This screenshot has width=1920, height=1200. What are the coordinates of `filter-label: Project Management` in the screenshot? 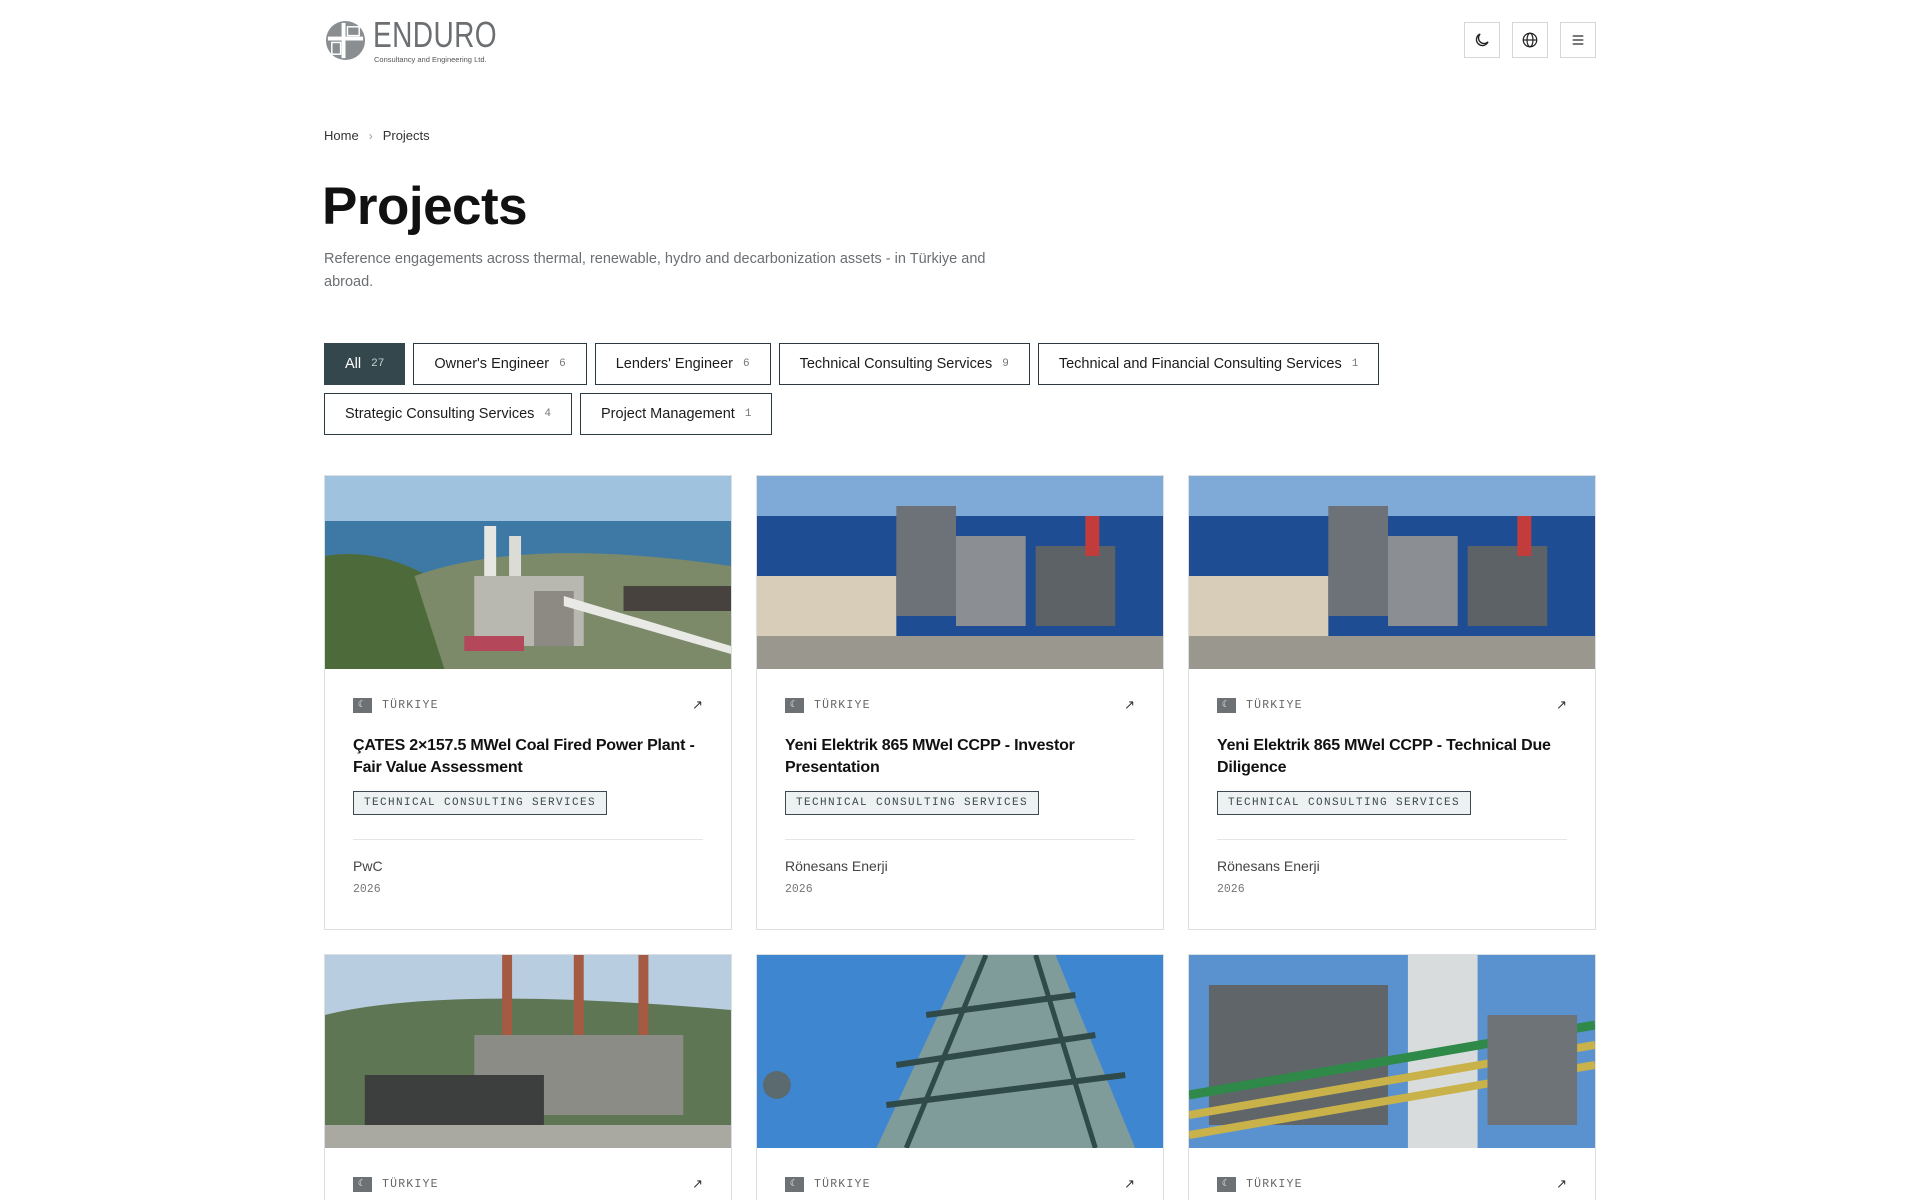 It's located at (668, 414).